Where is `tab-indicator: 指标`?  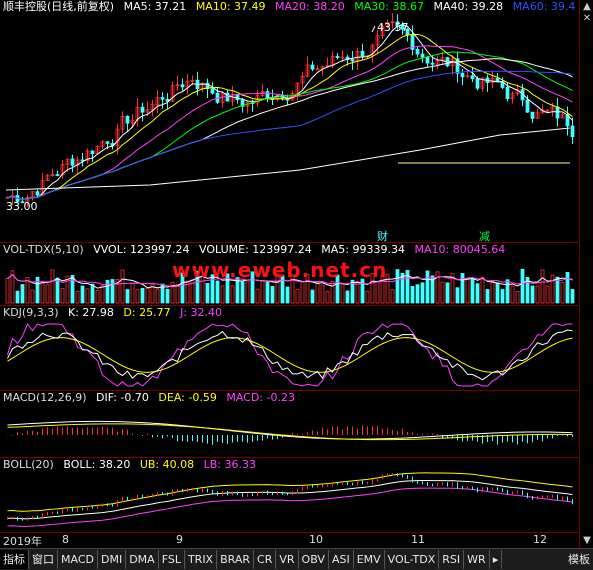
tab-indicator: 指标 is located at coordinates (14, 559).